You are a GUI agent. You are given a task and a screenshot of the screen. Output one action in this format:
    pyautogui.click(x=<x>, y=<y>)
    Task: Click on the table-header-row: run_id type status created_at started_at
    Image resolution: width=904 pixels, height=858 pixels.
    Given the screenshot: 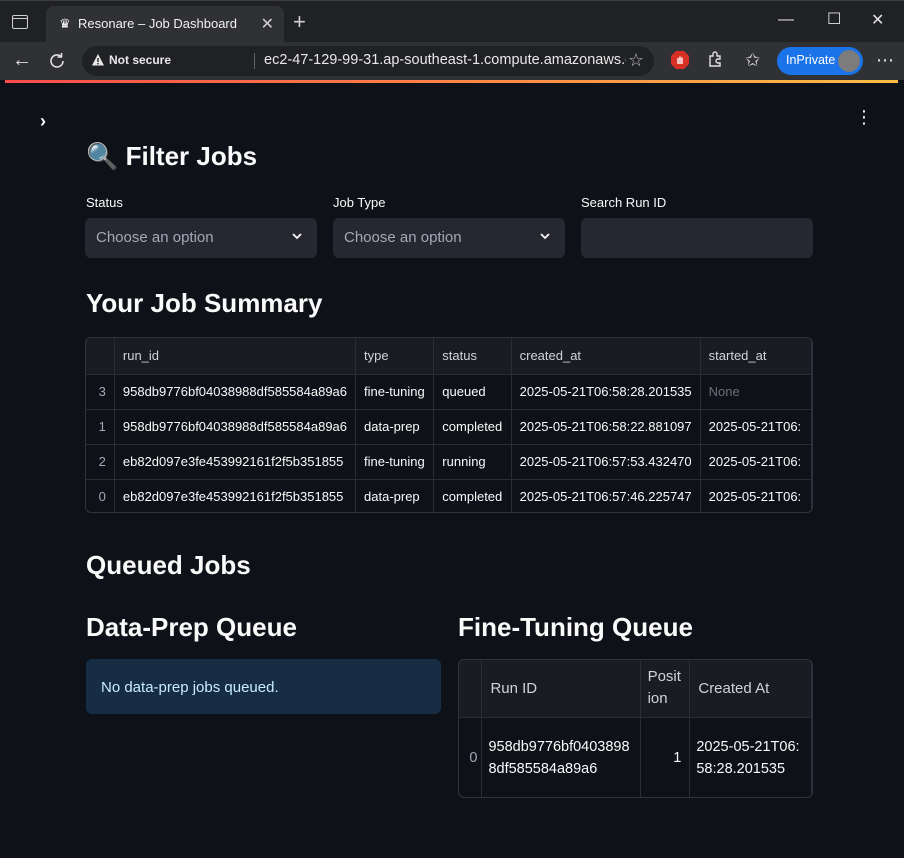 What is the action you would take?
    pyautogui.click(x=449, y=356)
    